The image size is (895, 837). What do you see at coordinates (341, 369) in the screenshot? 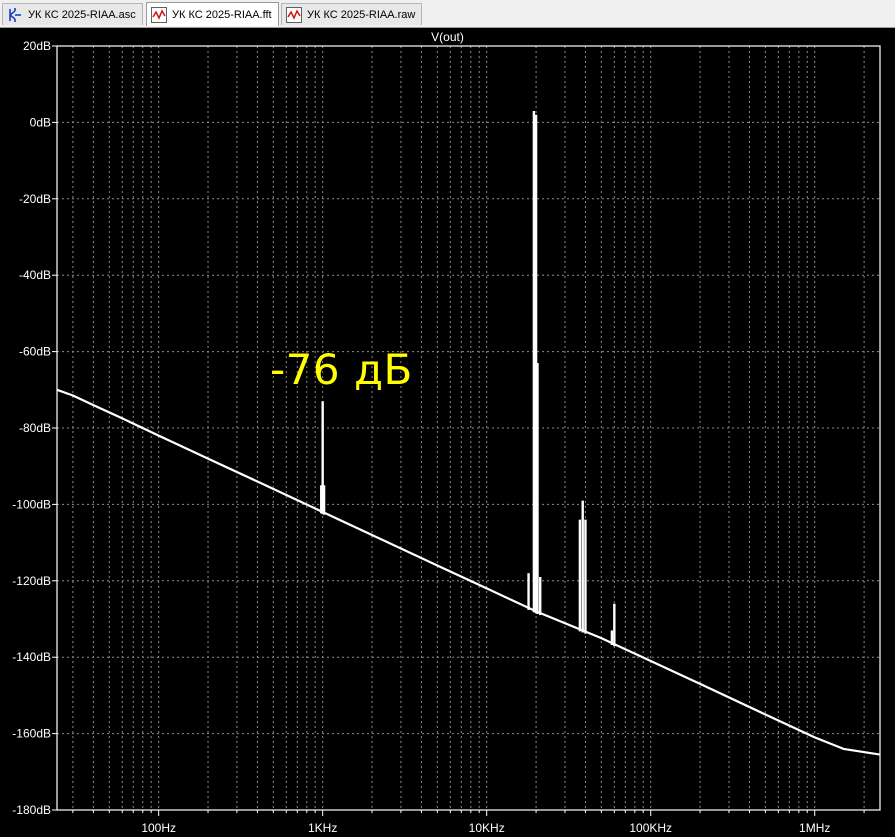
I see `annotation-text: -76 дБ` at bounding box center [341, 369].